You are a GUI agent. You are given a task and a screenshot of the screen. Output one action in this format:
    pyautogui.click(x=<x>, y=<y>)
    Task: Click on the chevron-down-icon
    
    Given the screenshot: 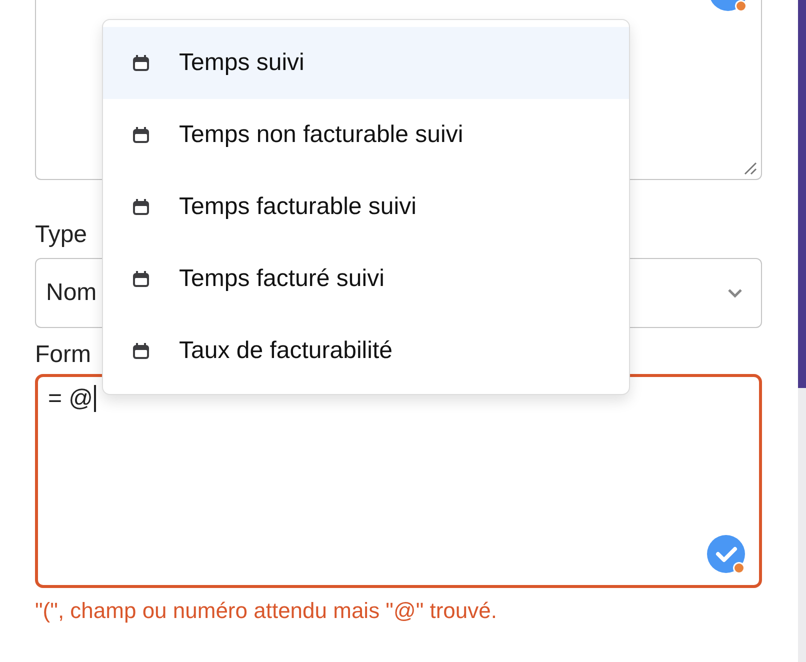 What is the action you would take?
    pyautogui.click(x=735, y=293)
    